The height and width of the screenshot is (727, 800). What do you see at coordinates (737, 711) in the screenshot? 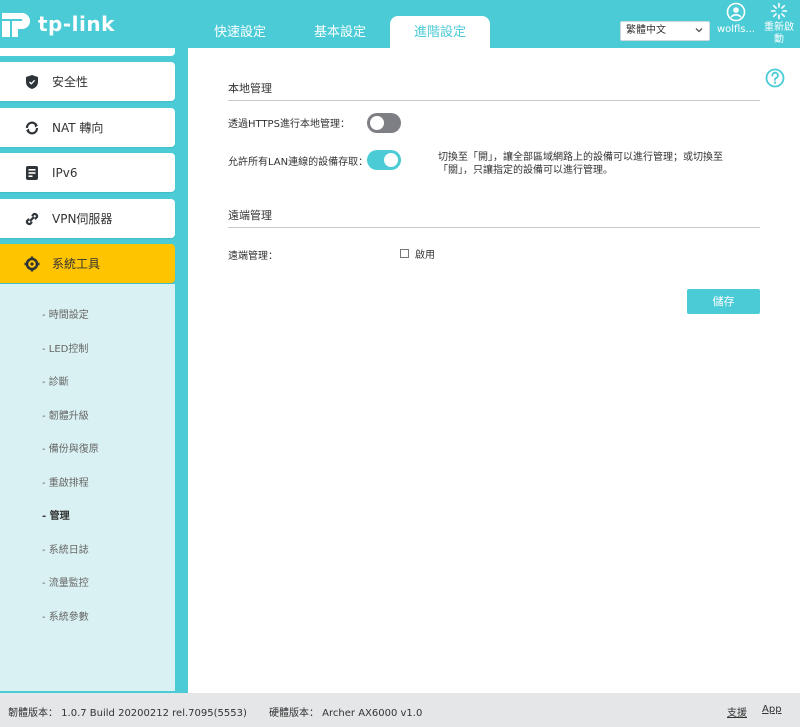
I see `support-link: 支援` at bounding box center [737, 711].